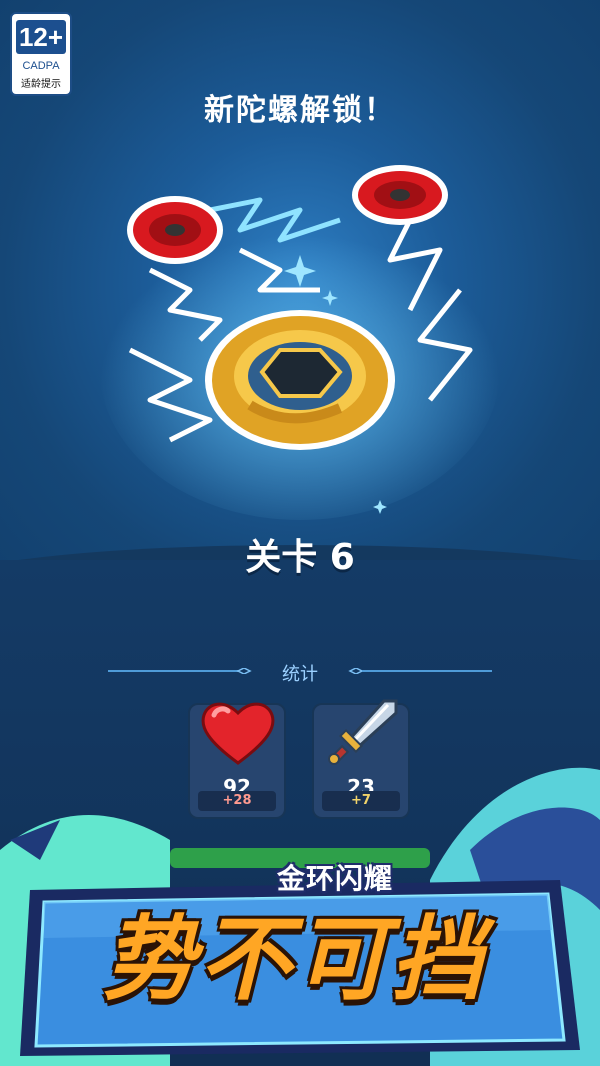 The width and height of the screenshot is (600, 1066). What do you see at coordinates (238, 733) in the screenshot?
I see `heart-icon` at bounding box center [238, 733].